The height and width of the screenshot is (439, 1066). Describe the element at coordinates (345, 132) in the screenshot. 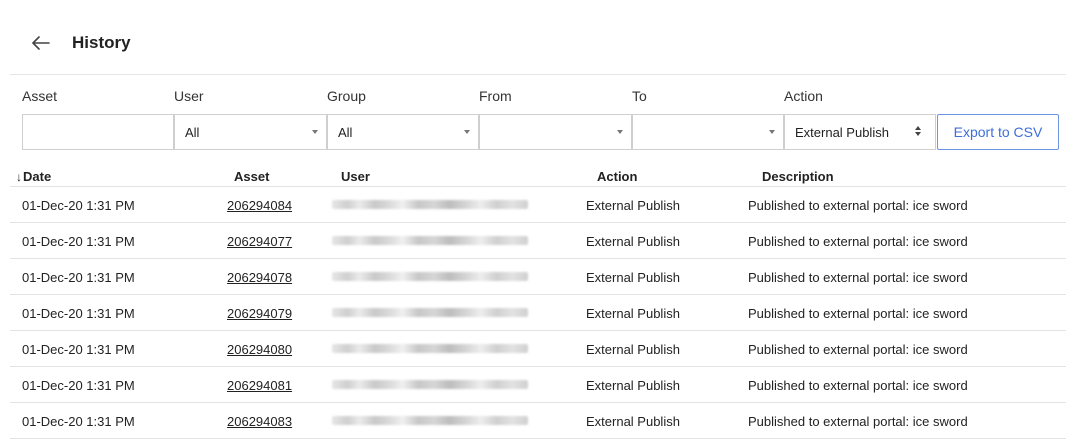

I see `group-filter-value: All` at that location.